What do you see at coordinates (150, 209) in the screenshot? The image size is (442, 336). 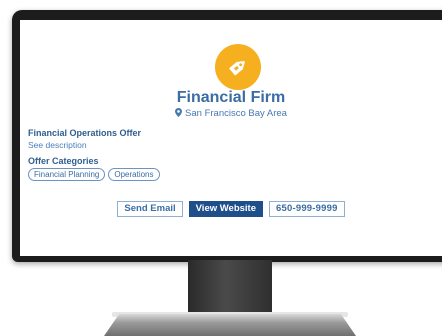 I see `send-email-button: Send Email` at bounding box center [150, 209].